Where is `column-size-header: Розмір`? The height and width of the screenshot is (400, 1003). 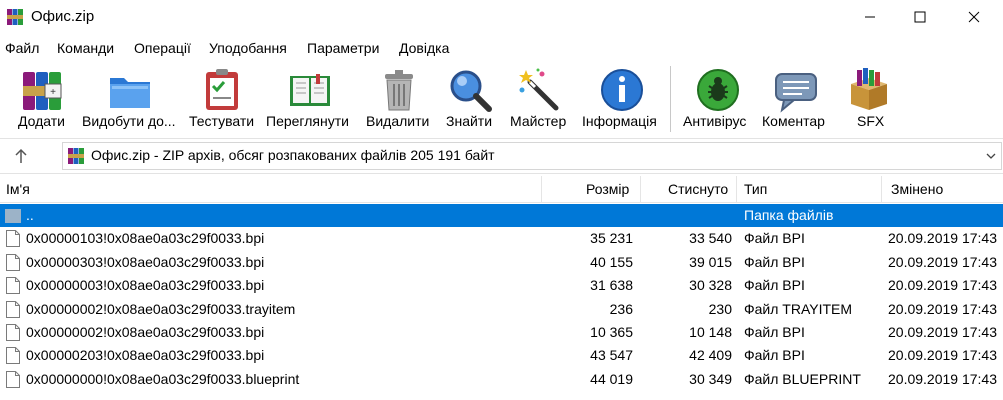
column-size-header: Розмір is located at coordinates (607, 189).